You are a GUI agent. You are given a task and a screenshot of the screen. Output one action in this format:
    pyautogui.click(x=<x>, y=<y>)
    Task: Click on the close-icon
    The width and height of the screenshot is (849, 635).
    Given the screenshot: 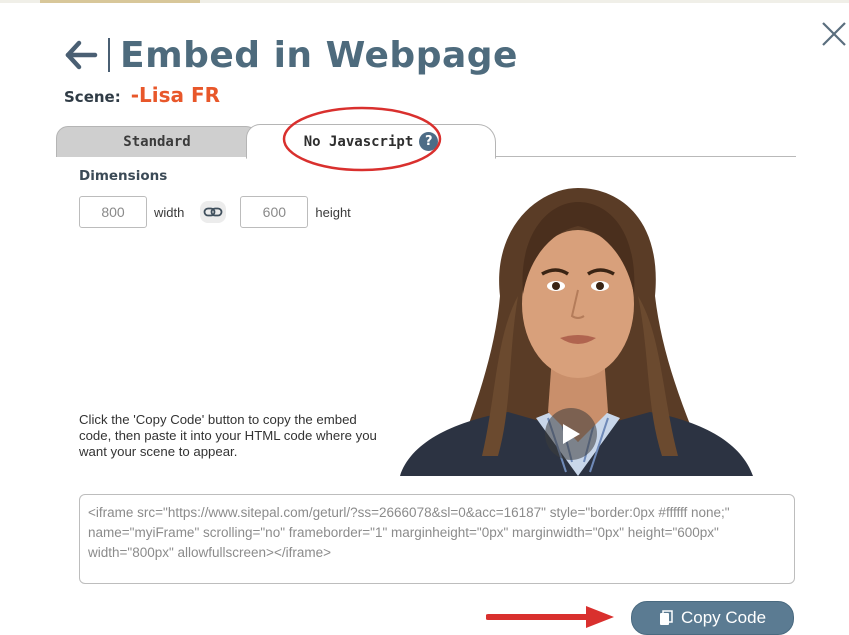 What is the action you would take?
    pyautogui.click(x=834, y=34)
    